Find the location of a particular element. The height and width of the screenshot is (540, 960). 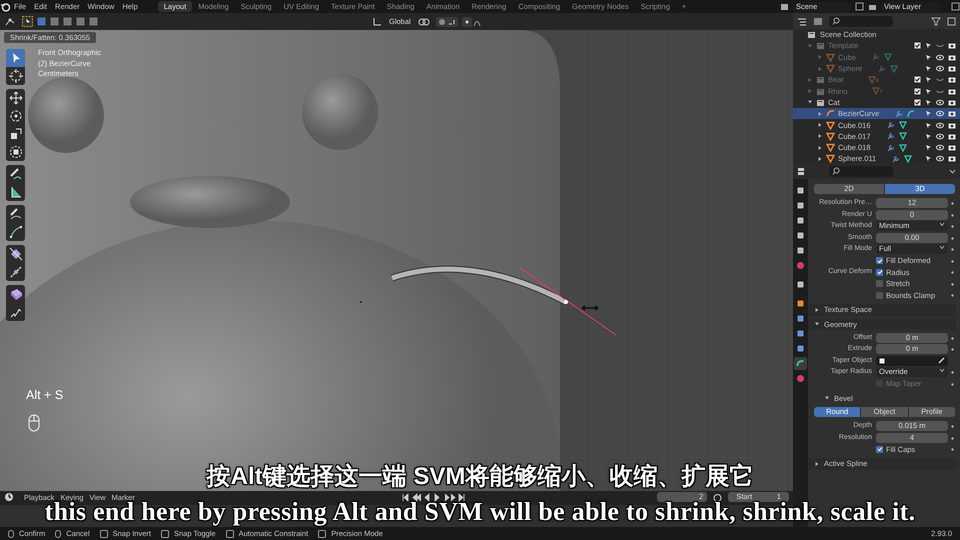

shrink-icon is located at coordinates (16, 254).